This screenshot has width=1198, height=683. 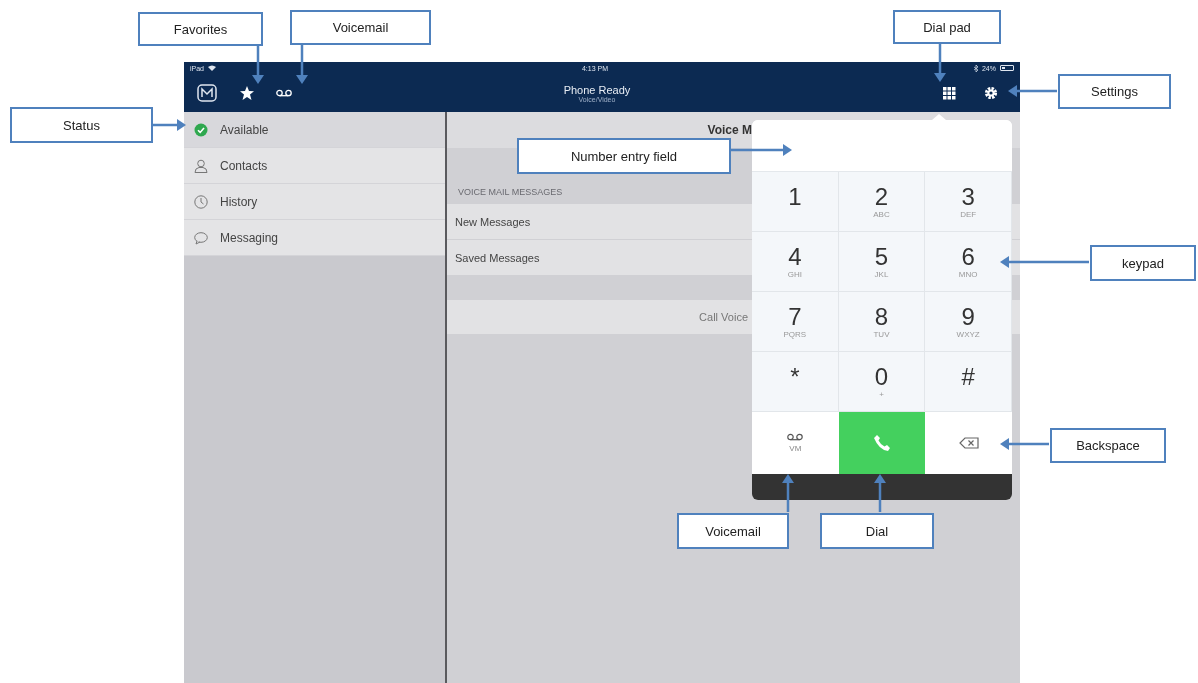 What do you see at coordinates (624, 156) in the screenshot?
I see `callout-label: Number entry field` at bounding box center [624, 156].